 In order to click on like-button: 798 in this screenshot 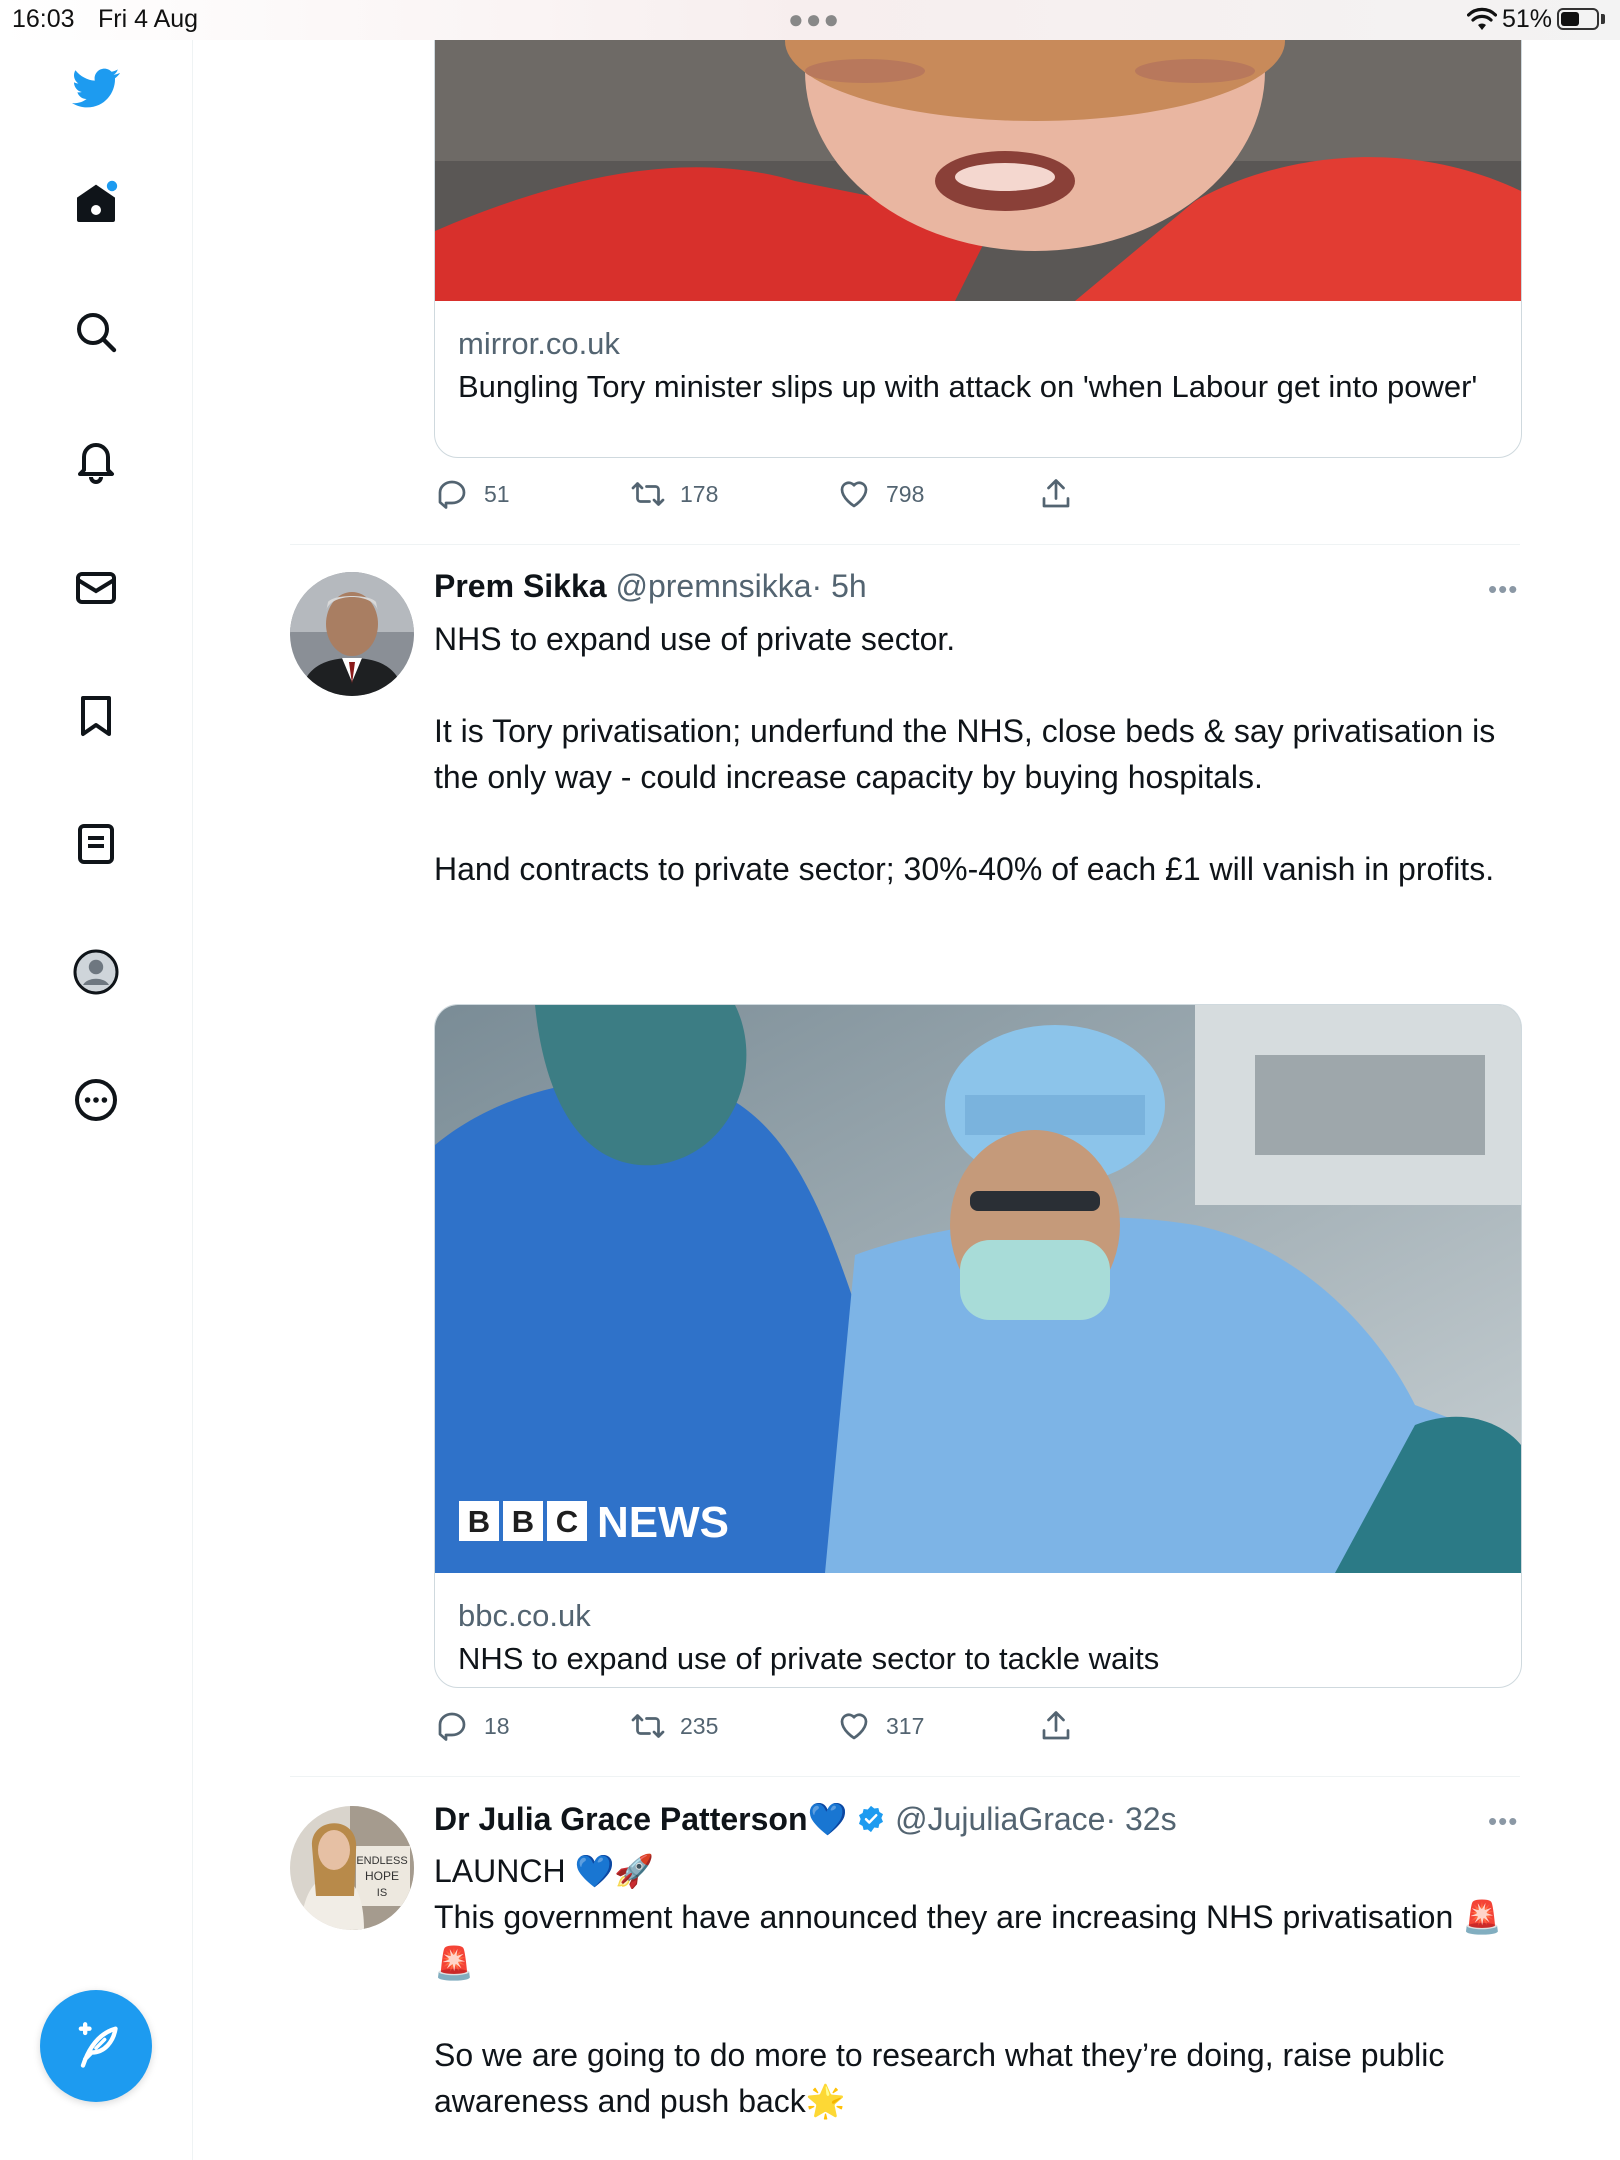, I will do `click(880, 494)`.